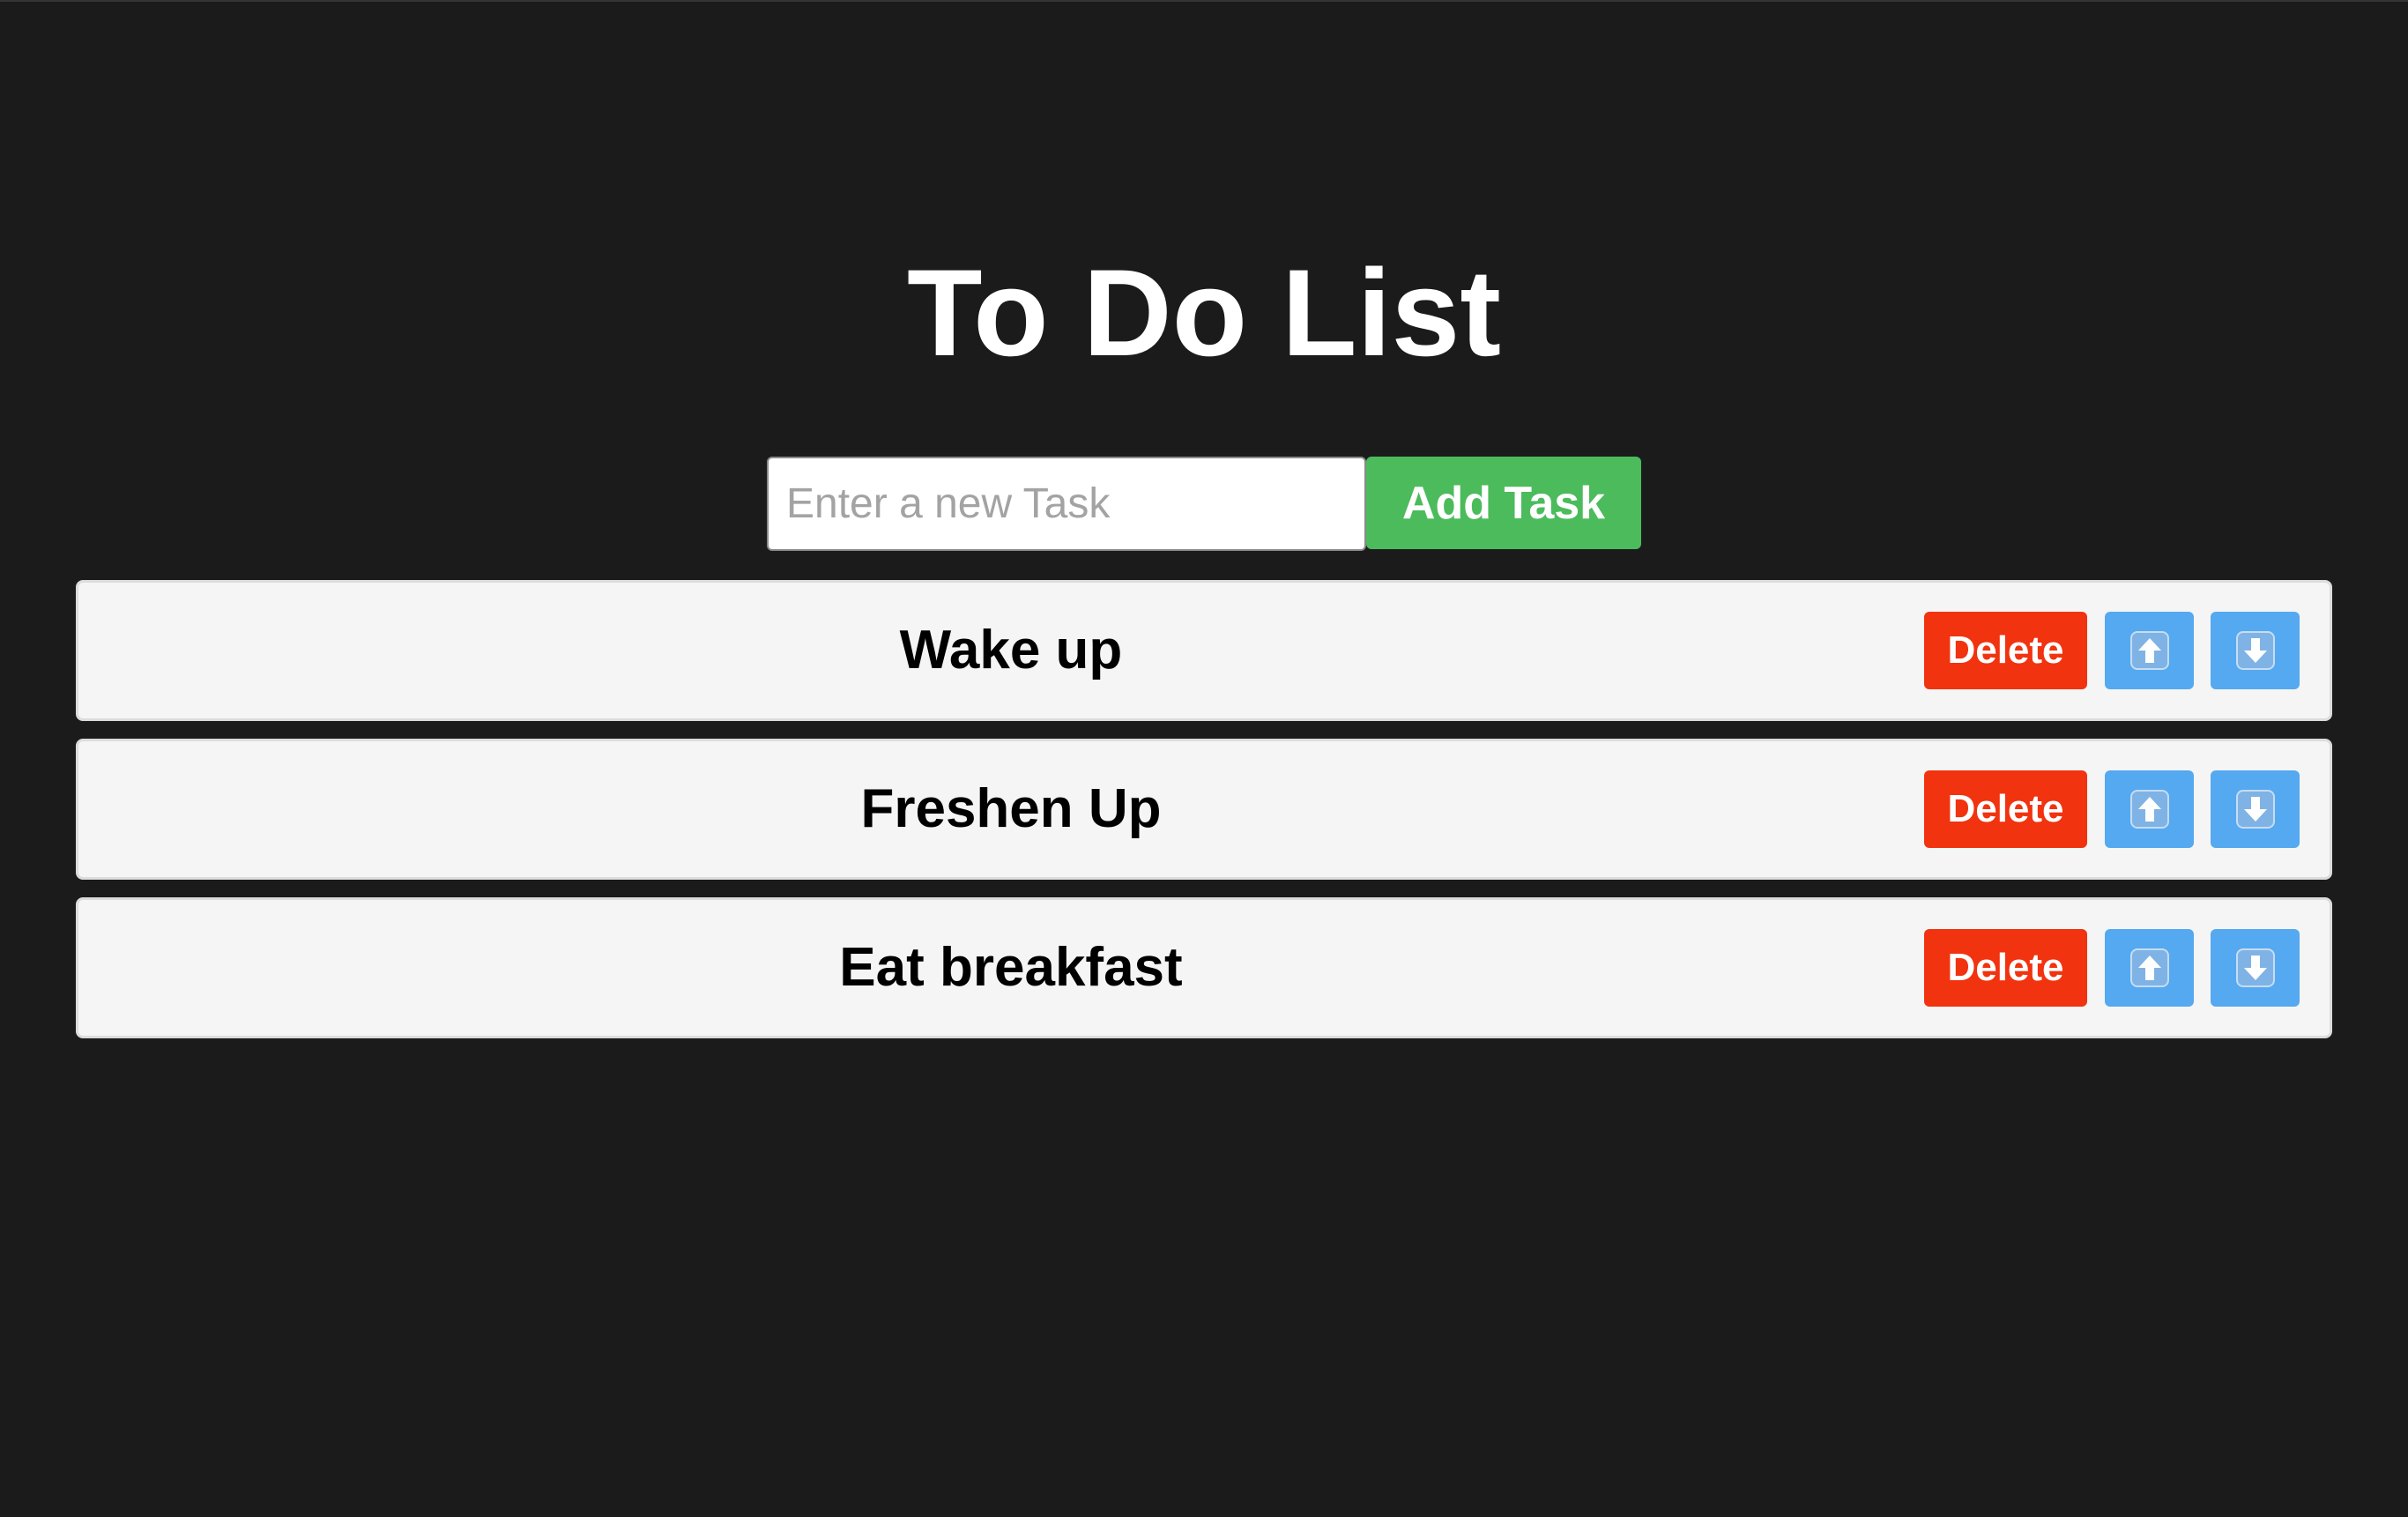  I want to click on task-text: Eat breakfast, so click(1011, 967).